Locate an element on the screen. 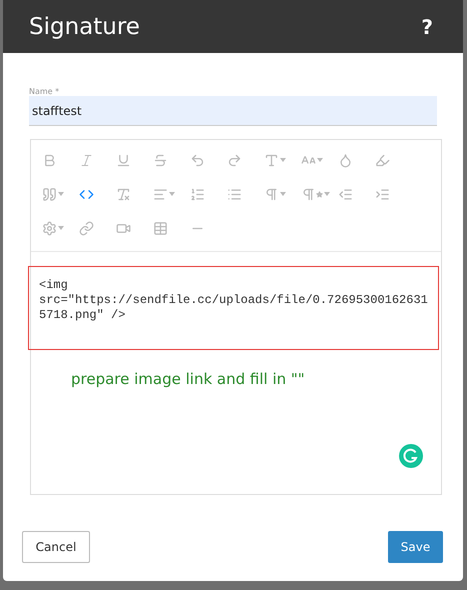  instruction-note: prepare image link and fill in "" is located at coordinates (188, 379).